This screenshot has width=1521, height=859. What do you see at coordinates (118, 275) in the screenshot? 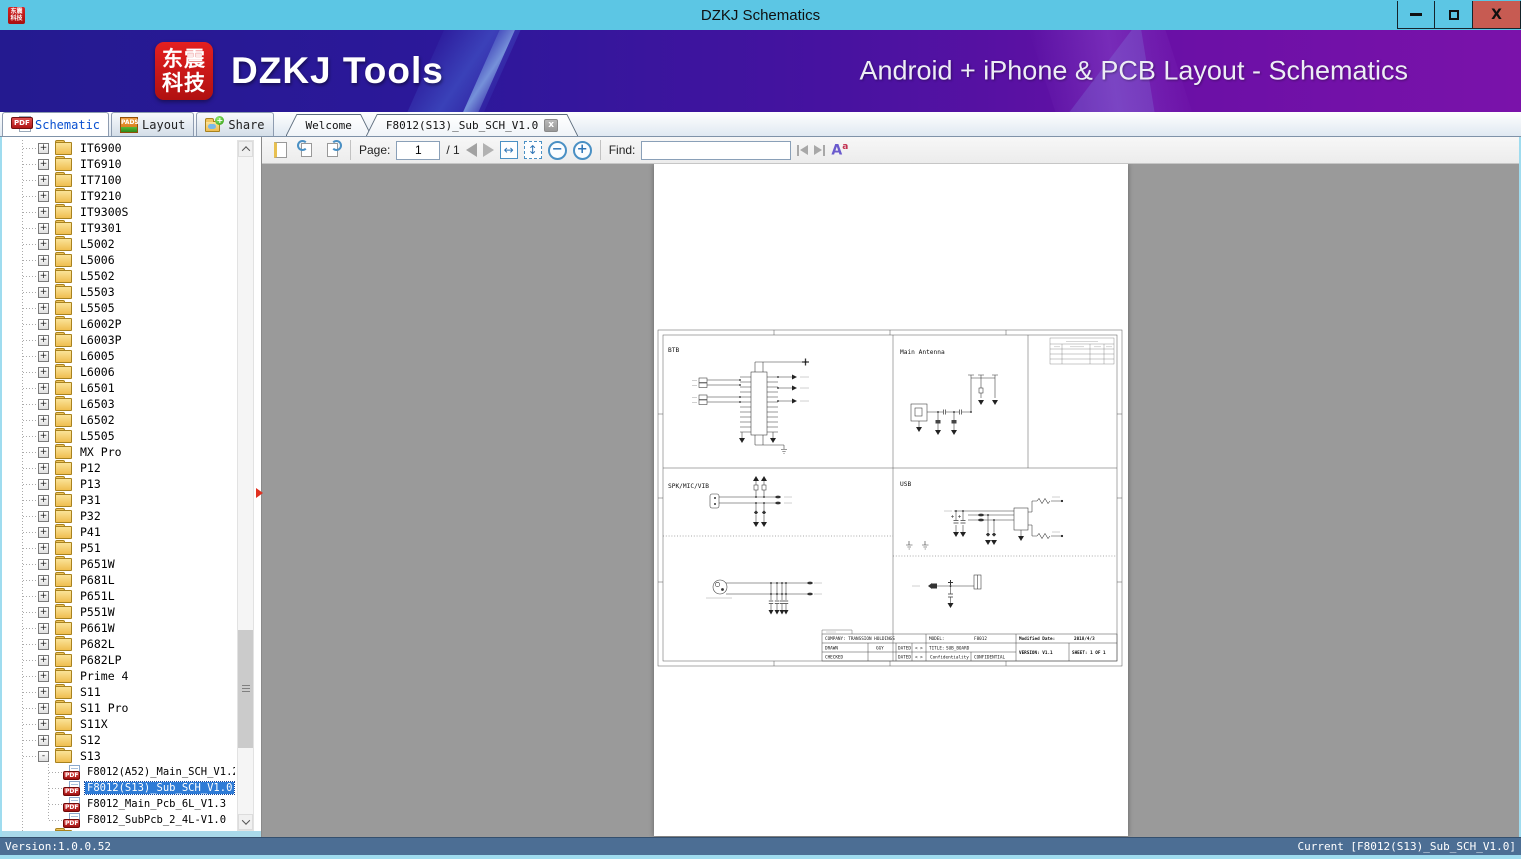
I see `tree-folder-row: + L5502` at bounding box center [118, 275].